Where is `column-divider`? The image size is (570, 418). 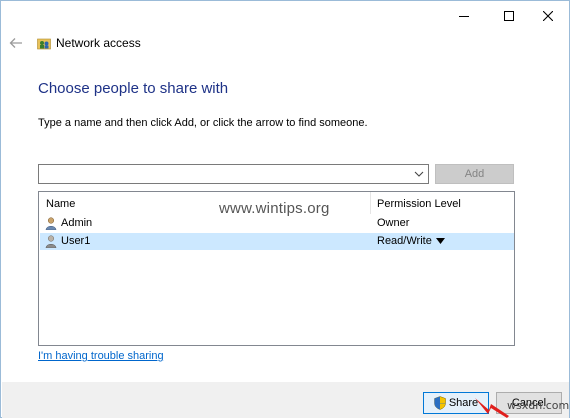 column-divider is located at coordinates (370, 203).